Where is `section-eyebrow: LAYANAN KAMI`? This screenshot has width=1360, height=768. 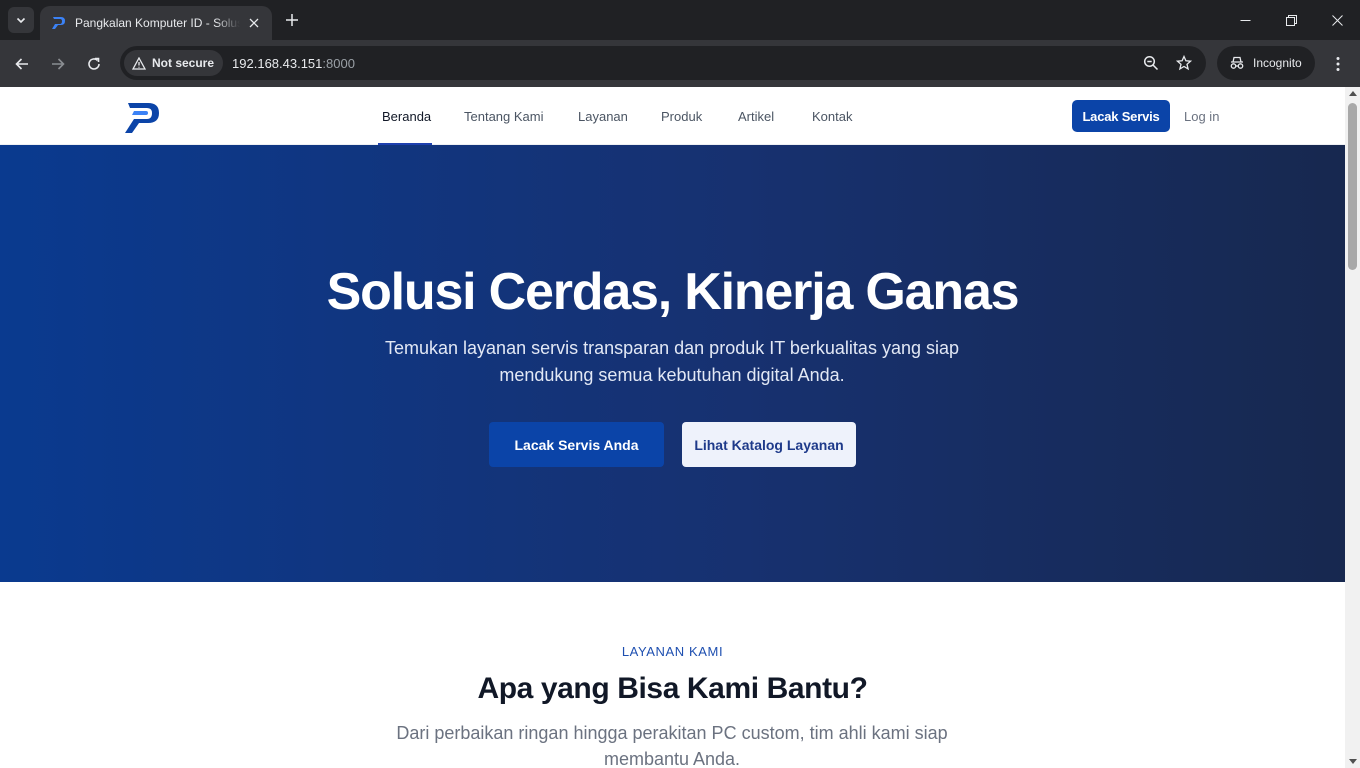 section-eyebrow: LAYANAN KAMI is located at coordinates (672, 651).